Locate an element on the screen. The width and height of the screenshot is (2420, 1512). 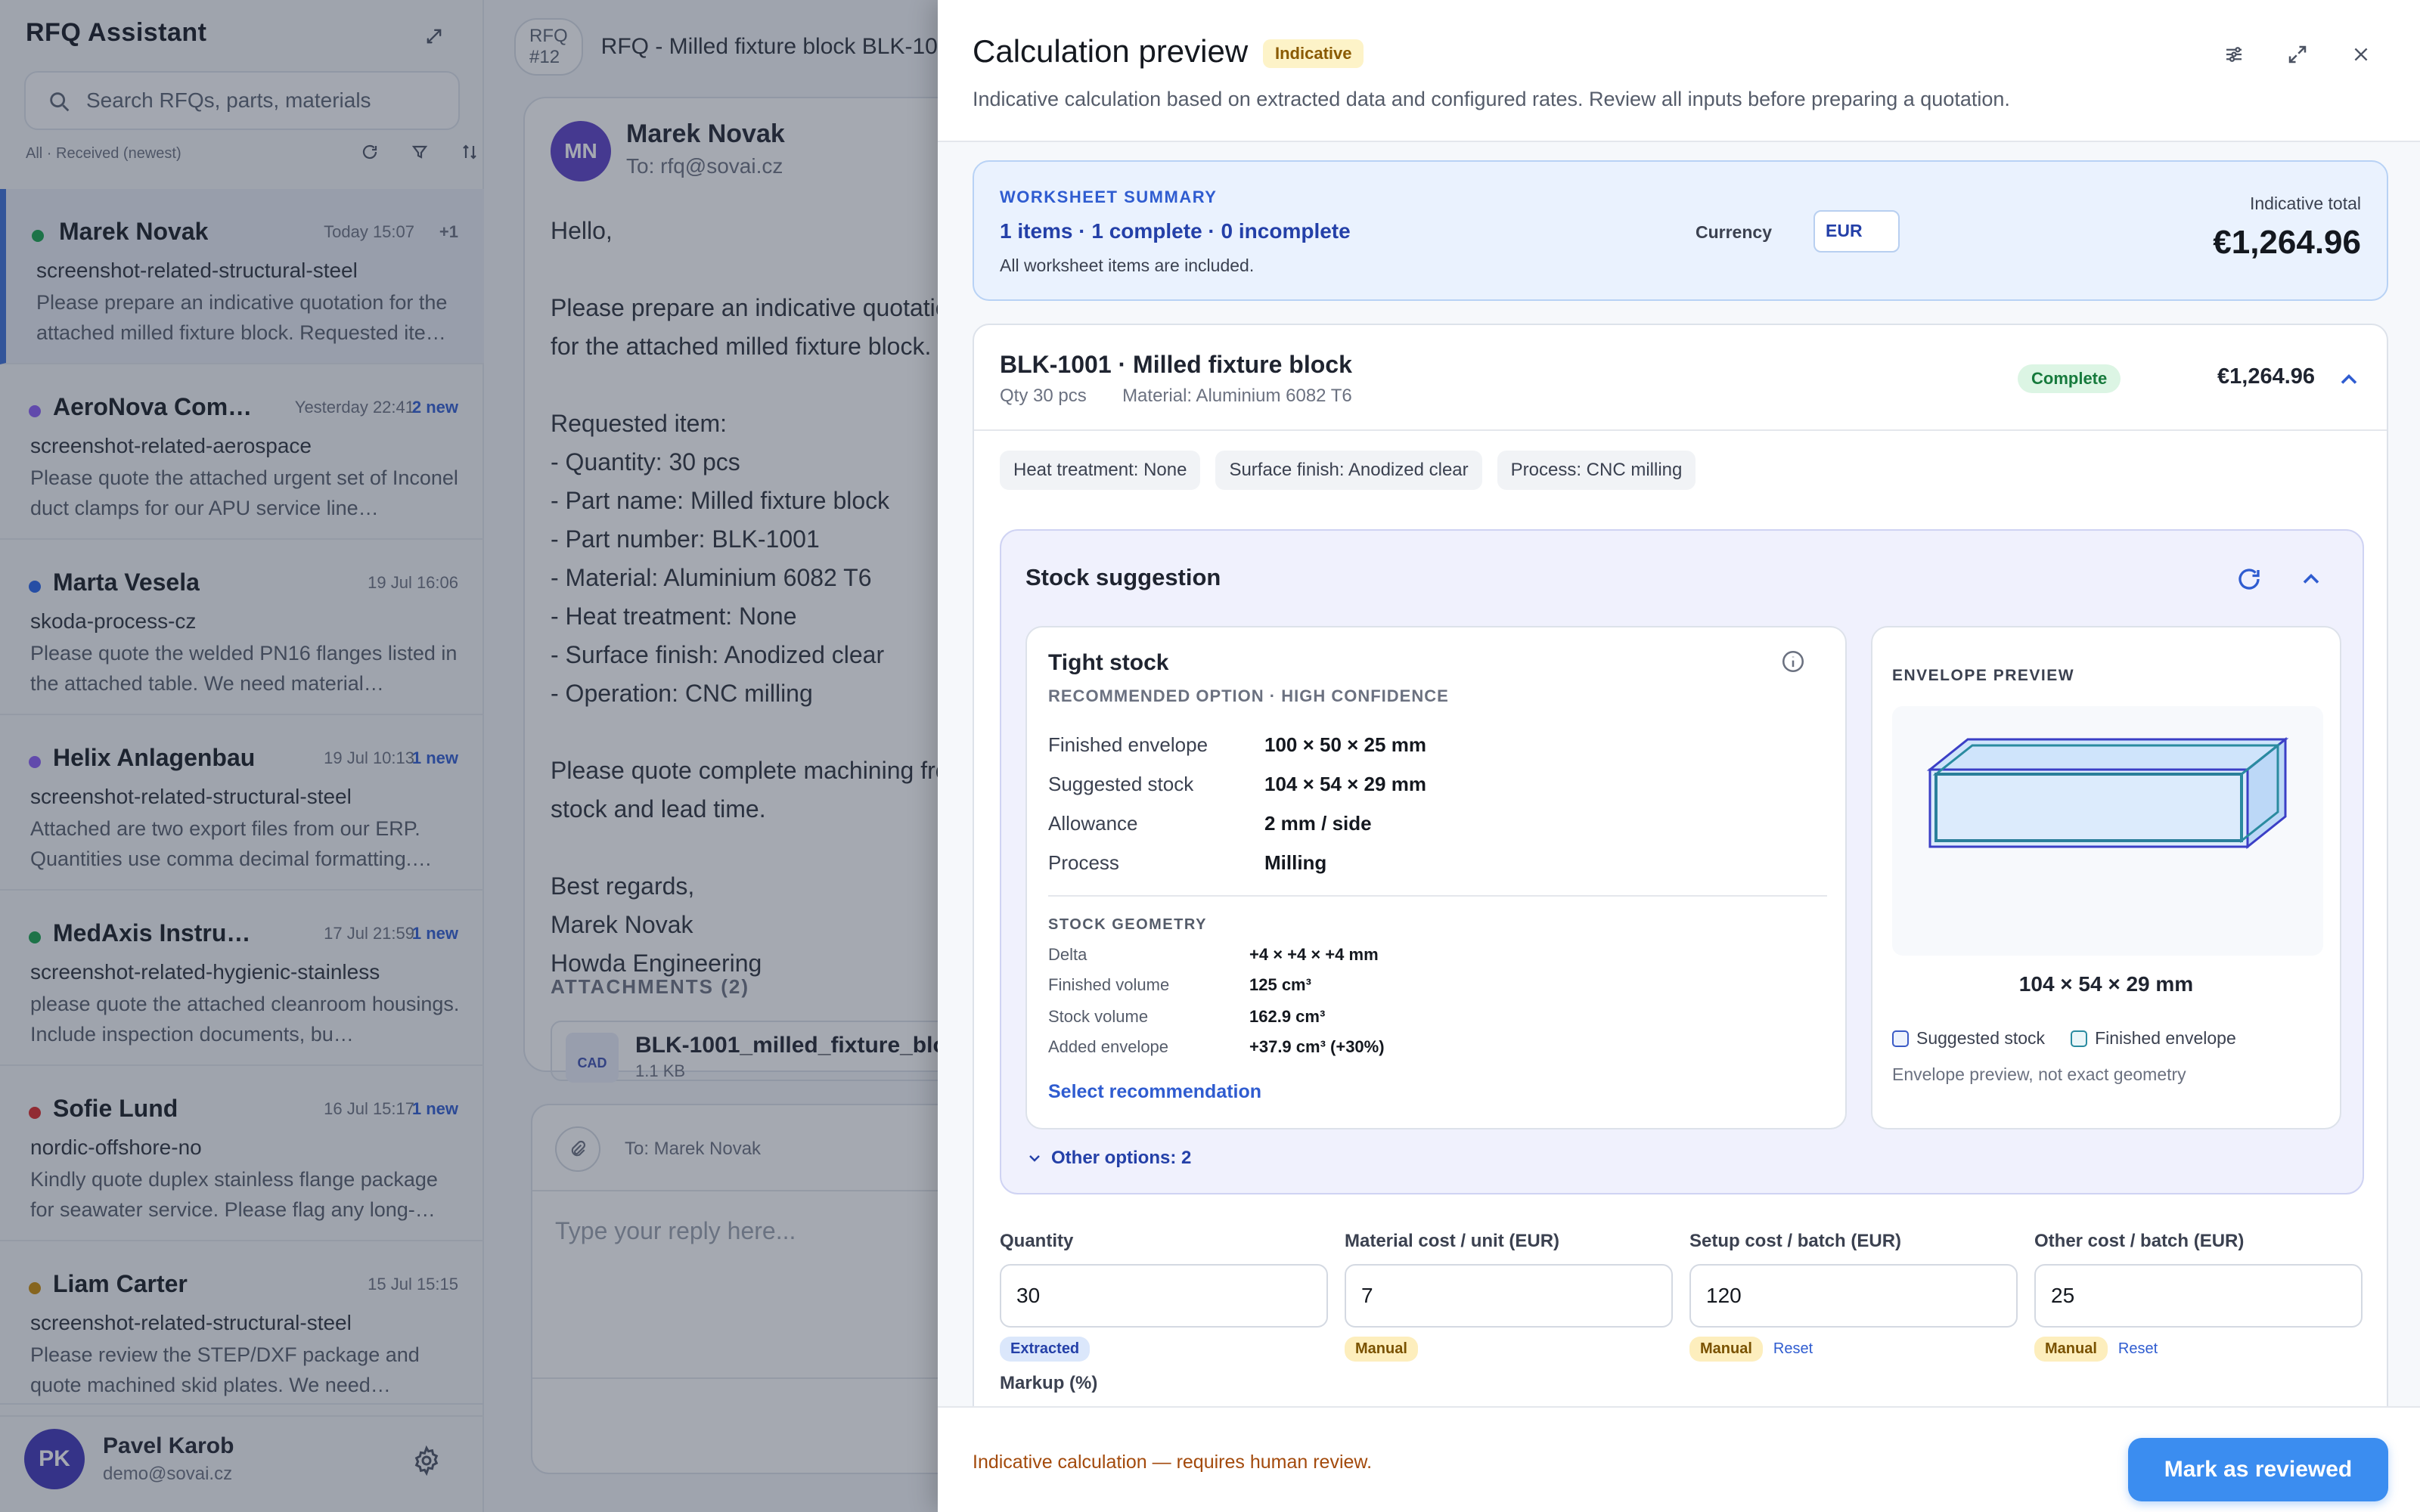
geometry-key: Delta is located at coordinates (1067, 954).